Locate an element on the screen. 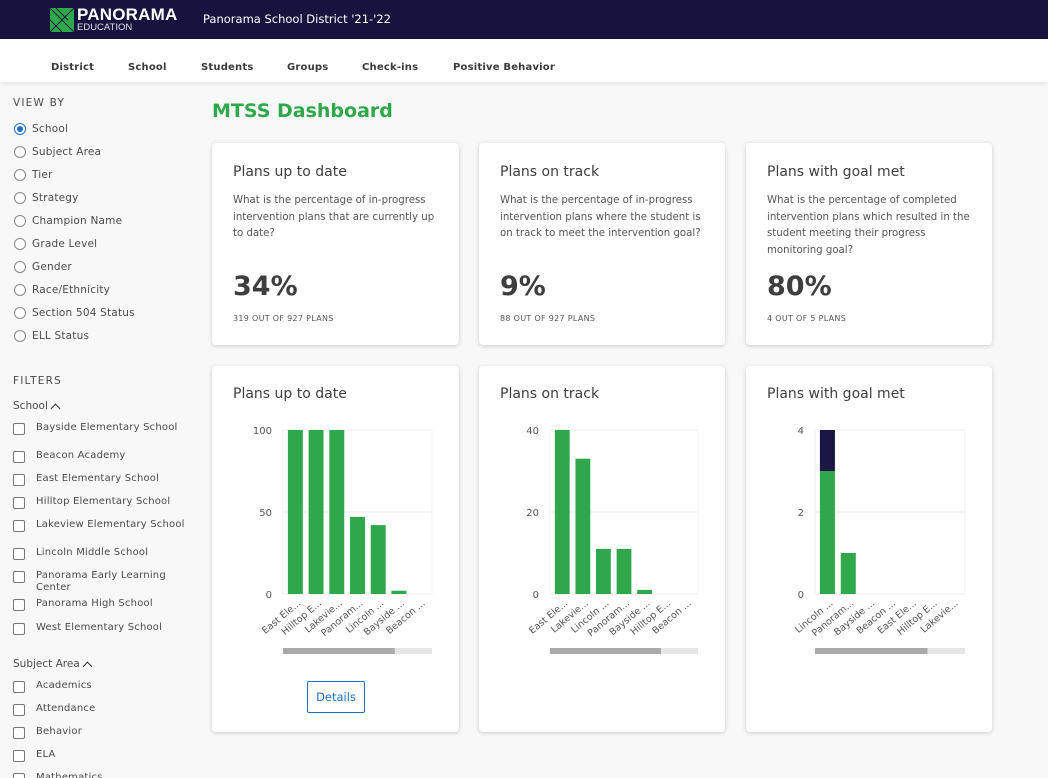 The width and height of the screenshot is (1048, 778). view-by-option: ELL Status is located at coordinates (51, 336).